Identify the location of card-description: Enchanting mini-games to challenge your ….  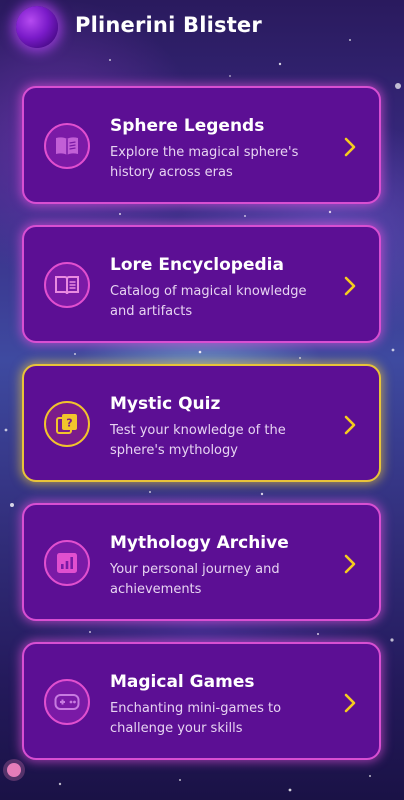
(196, 718).